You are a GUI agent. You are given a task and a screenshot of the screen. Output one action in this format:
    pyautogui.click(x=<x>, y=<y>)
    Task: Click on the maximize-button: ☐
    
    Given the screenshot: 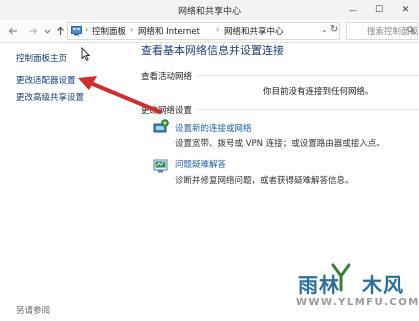 What is the action you would take?
    pyautogui.click(x=379, y=10)
    